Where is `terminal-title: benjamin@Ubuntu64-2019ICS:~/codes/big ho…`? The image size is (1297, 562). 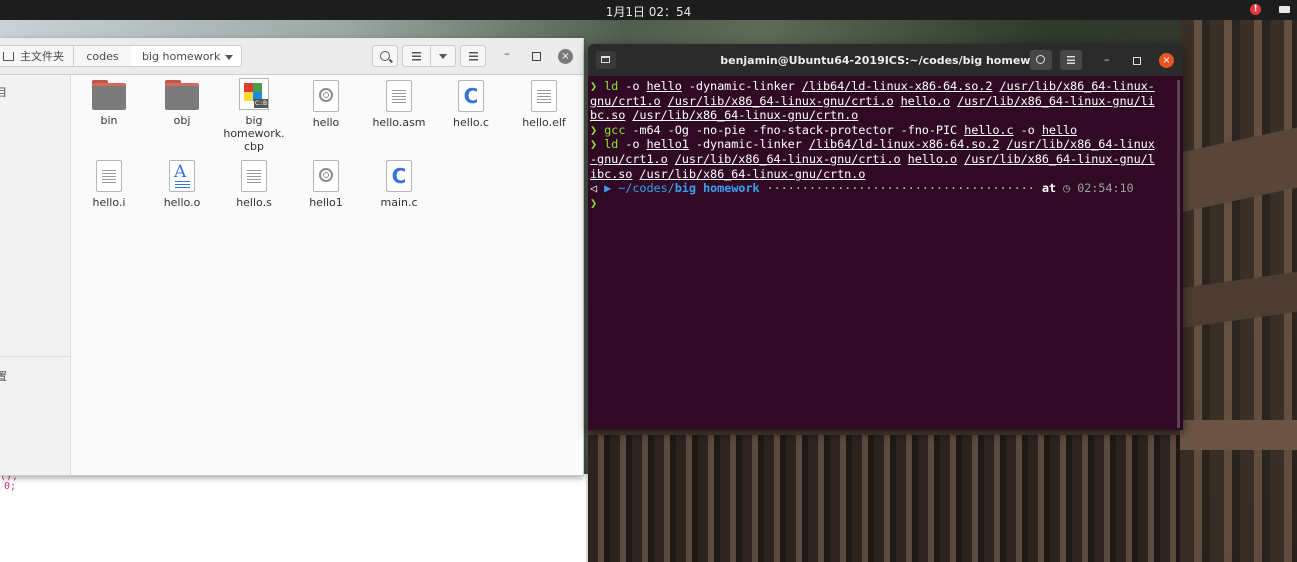
terminal-title: benjamin@Ubuntu64-2019ICS:~/codes/big ho… is located at coordinates (885, 60).